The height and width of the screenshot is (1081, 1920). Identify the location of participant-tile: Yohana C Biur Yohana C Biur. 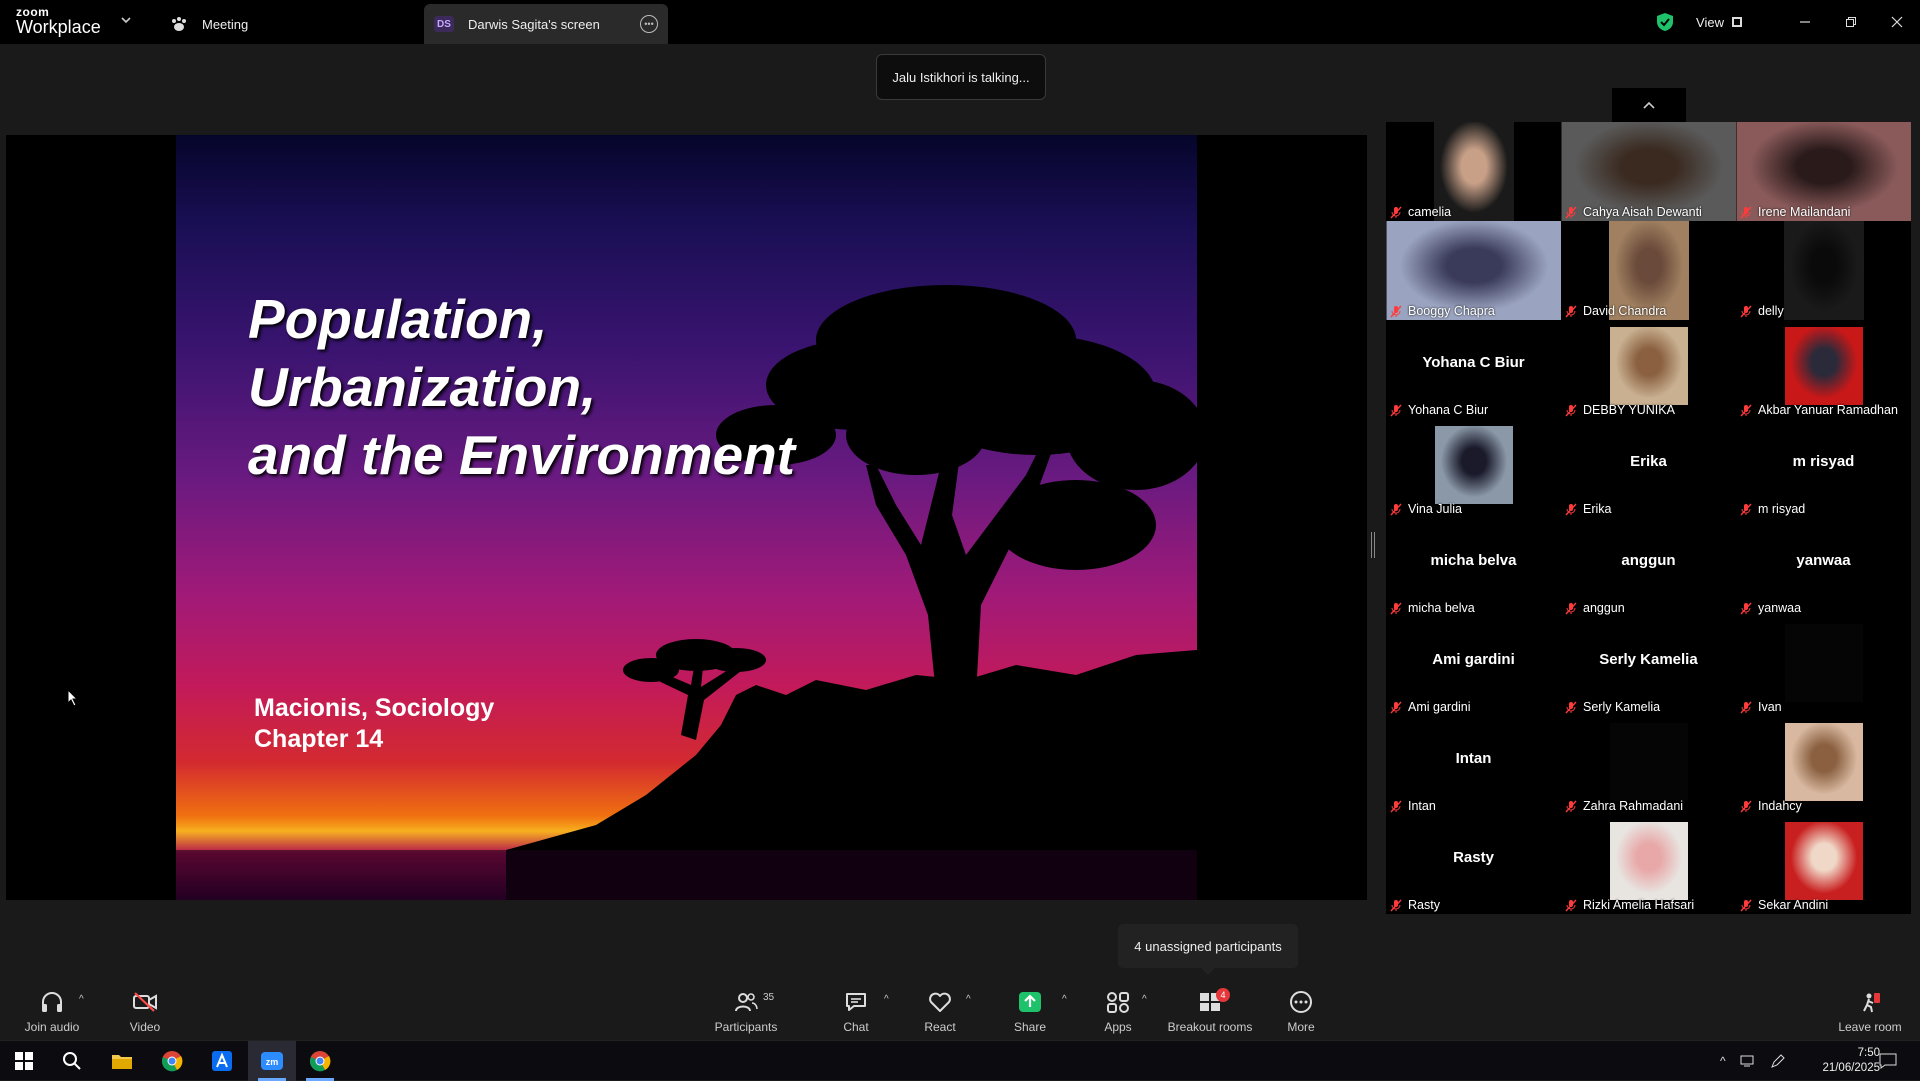
(1473, 369).